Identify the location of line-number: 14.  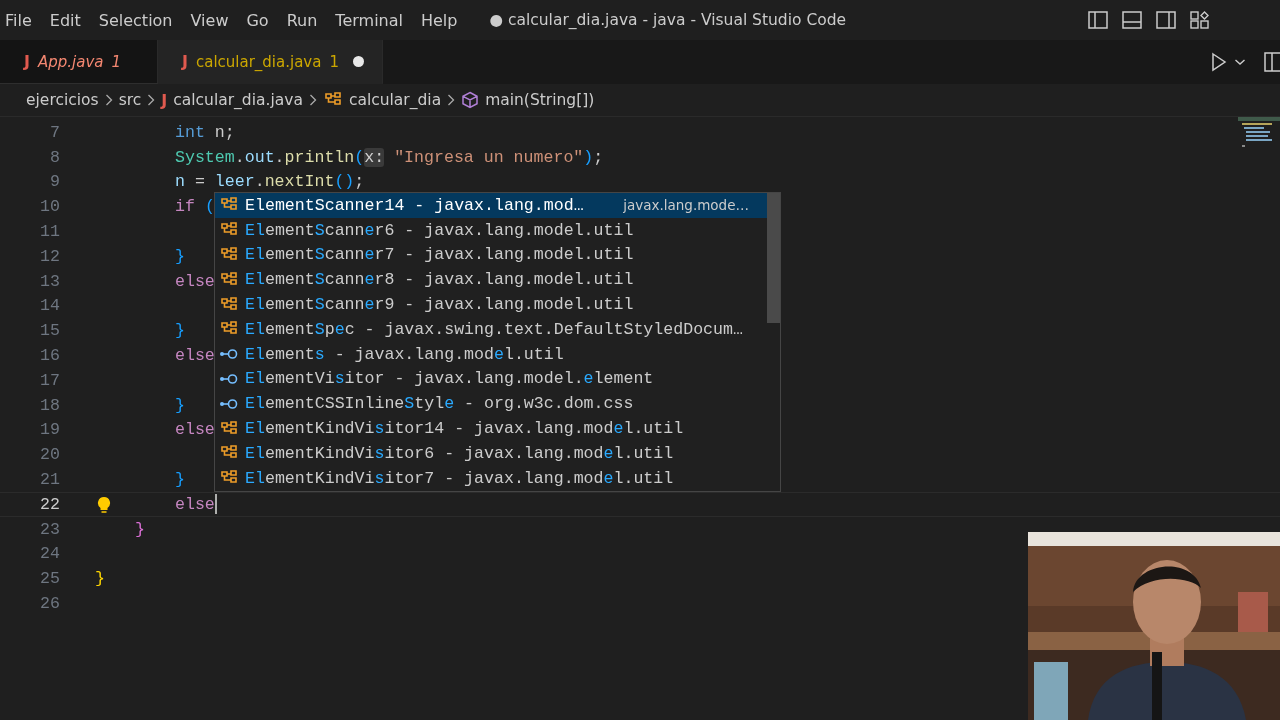
(49, 306).